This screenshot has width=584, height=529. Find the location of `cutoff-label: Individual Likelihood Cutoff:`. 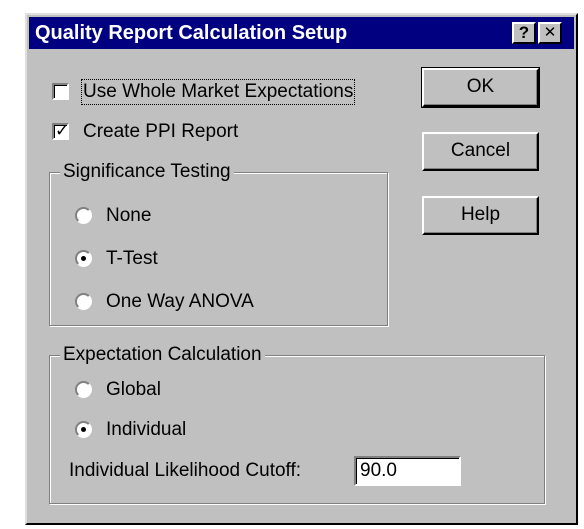

cutoff-label: Individual Likelihood Cutoff: is located at coordinates (185, 470).